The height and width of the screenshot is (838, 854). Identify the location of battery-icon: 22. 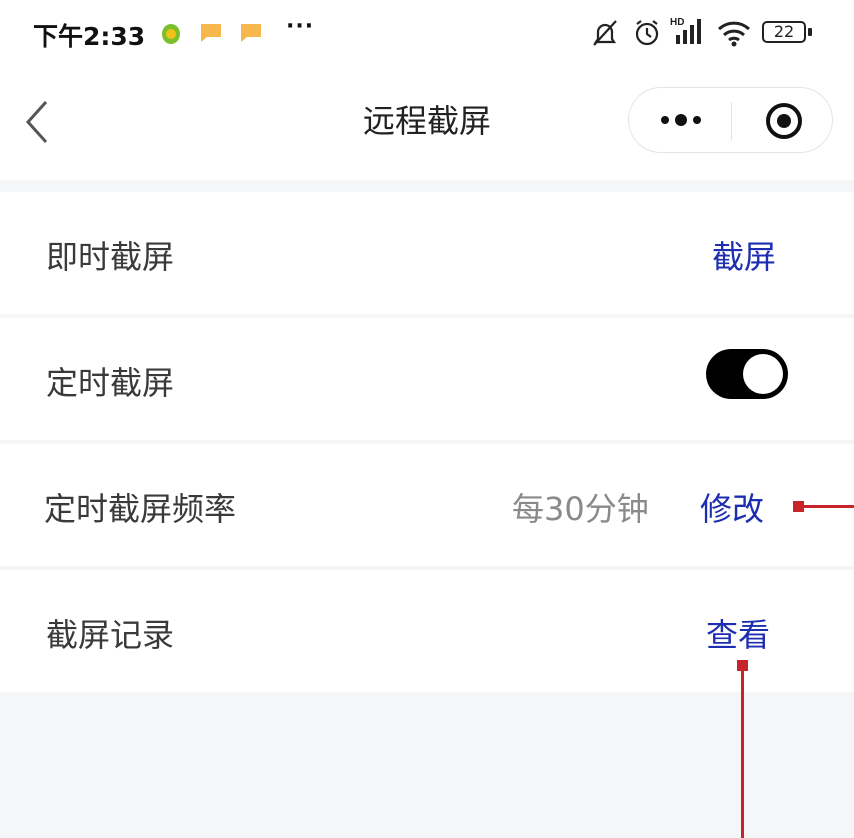
(787, 33).